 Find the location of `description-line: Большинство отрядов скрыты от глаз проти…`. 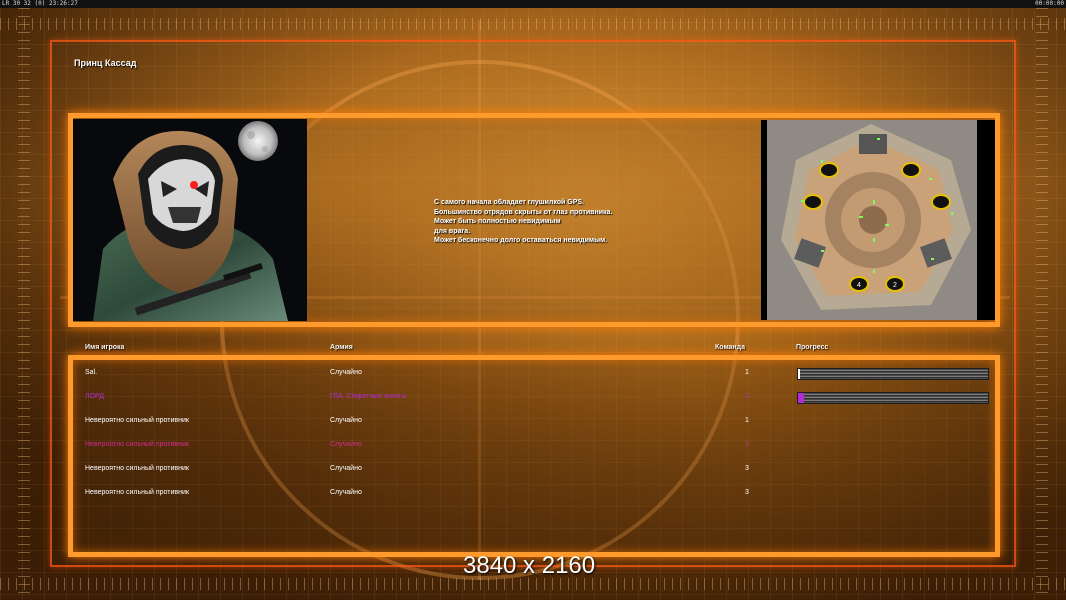

description-line: Большинство отрядов скрыты от глаз проти… is located at coordinates (523, 212).